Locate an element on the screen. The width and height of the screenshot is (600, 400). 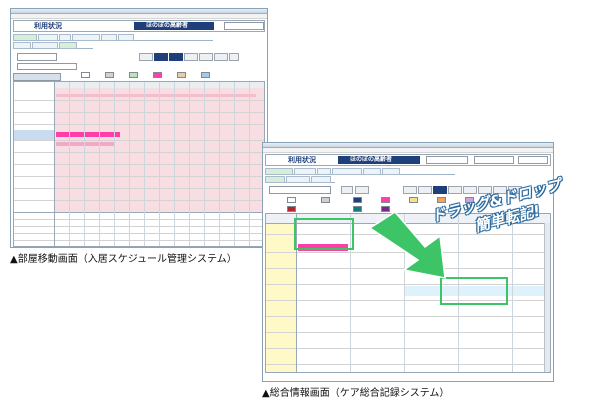
info-field is located at coordinates (494, 160).